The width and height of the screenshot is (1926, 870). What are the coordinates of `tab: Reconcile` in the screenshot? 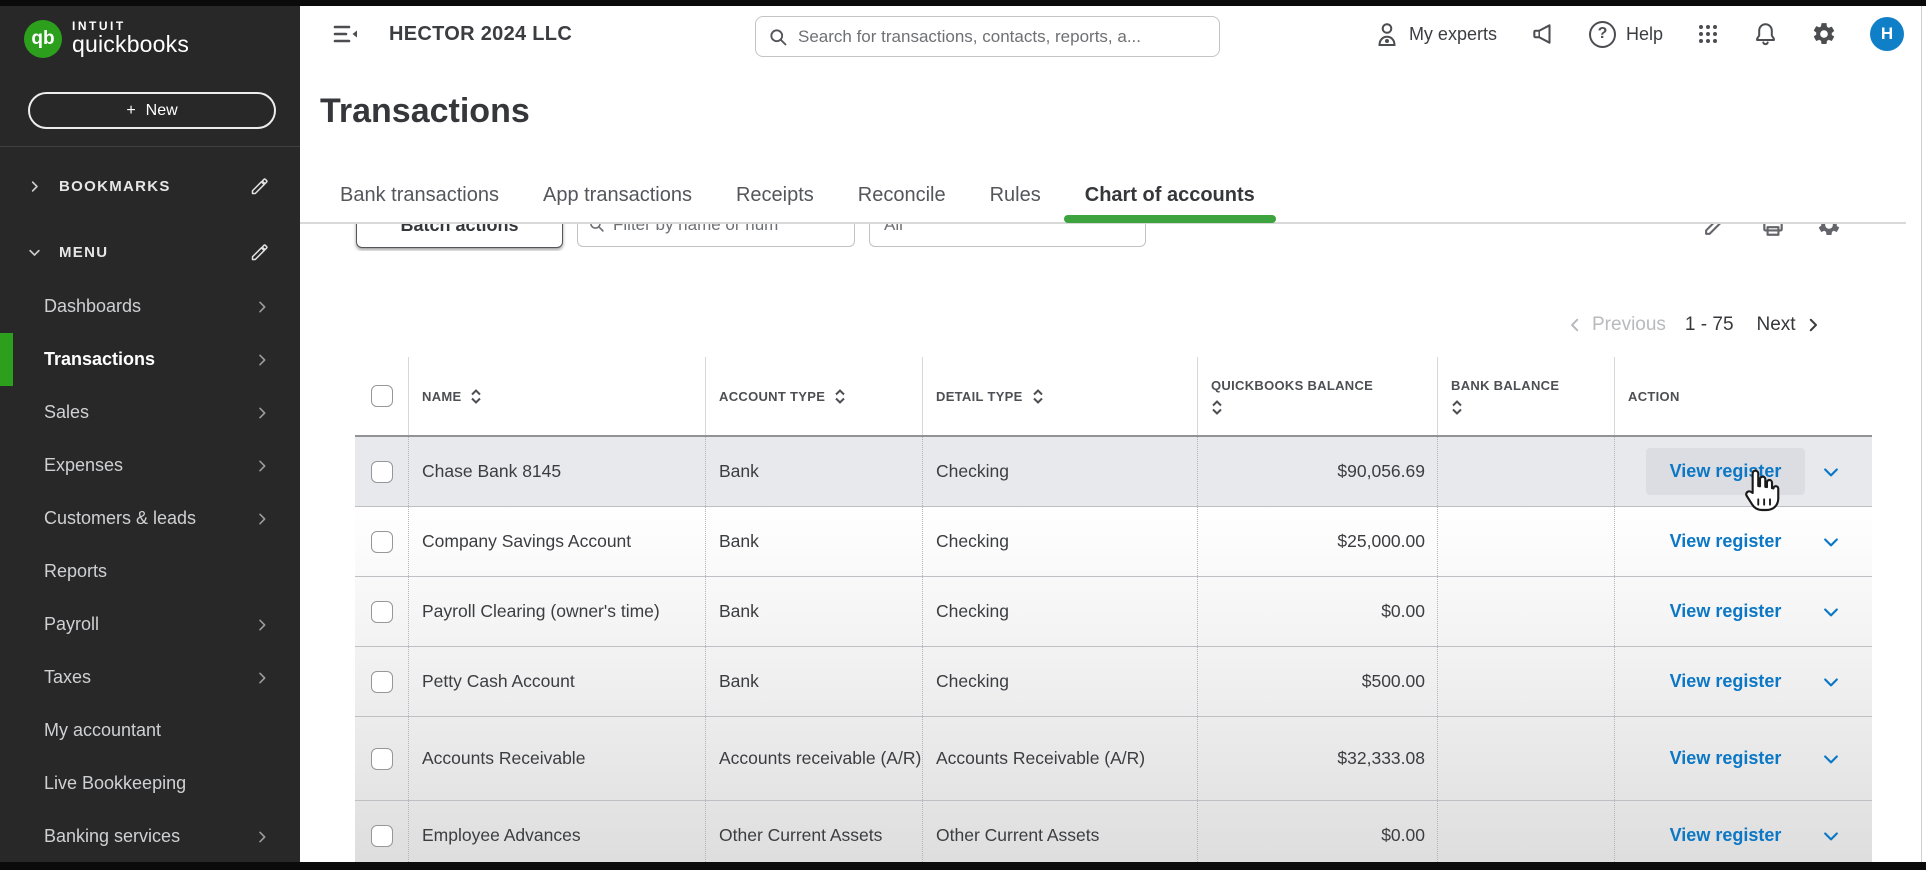 It's located at (902, 202).